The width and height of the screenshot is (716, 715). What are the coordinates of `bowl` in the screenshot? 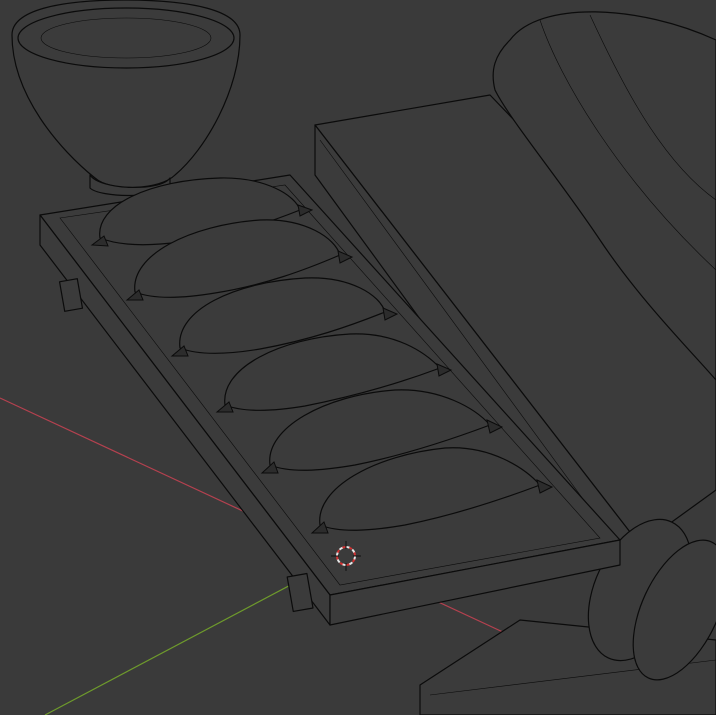 It's located at (126, 98).